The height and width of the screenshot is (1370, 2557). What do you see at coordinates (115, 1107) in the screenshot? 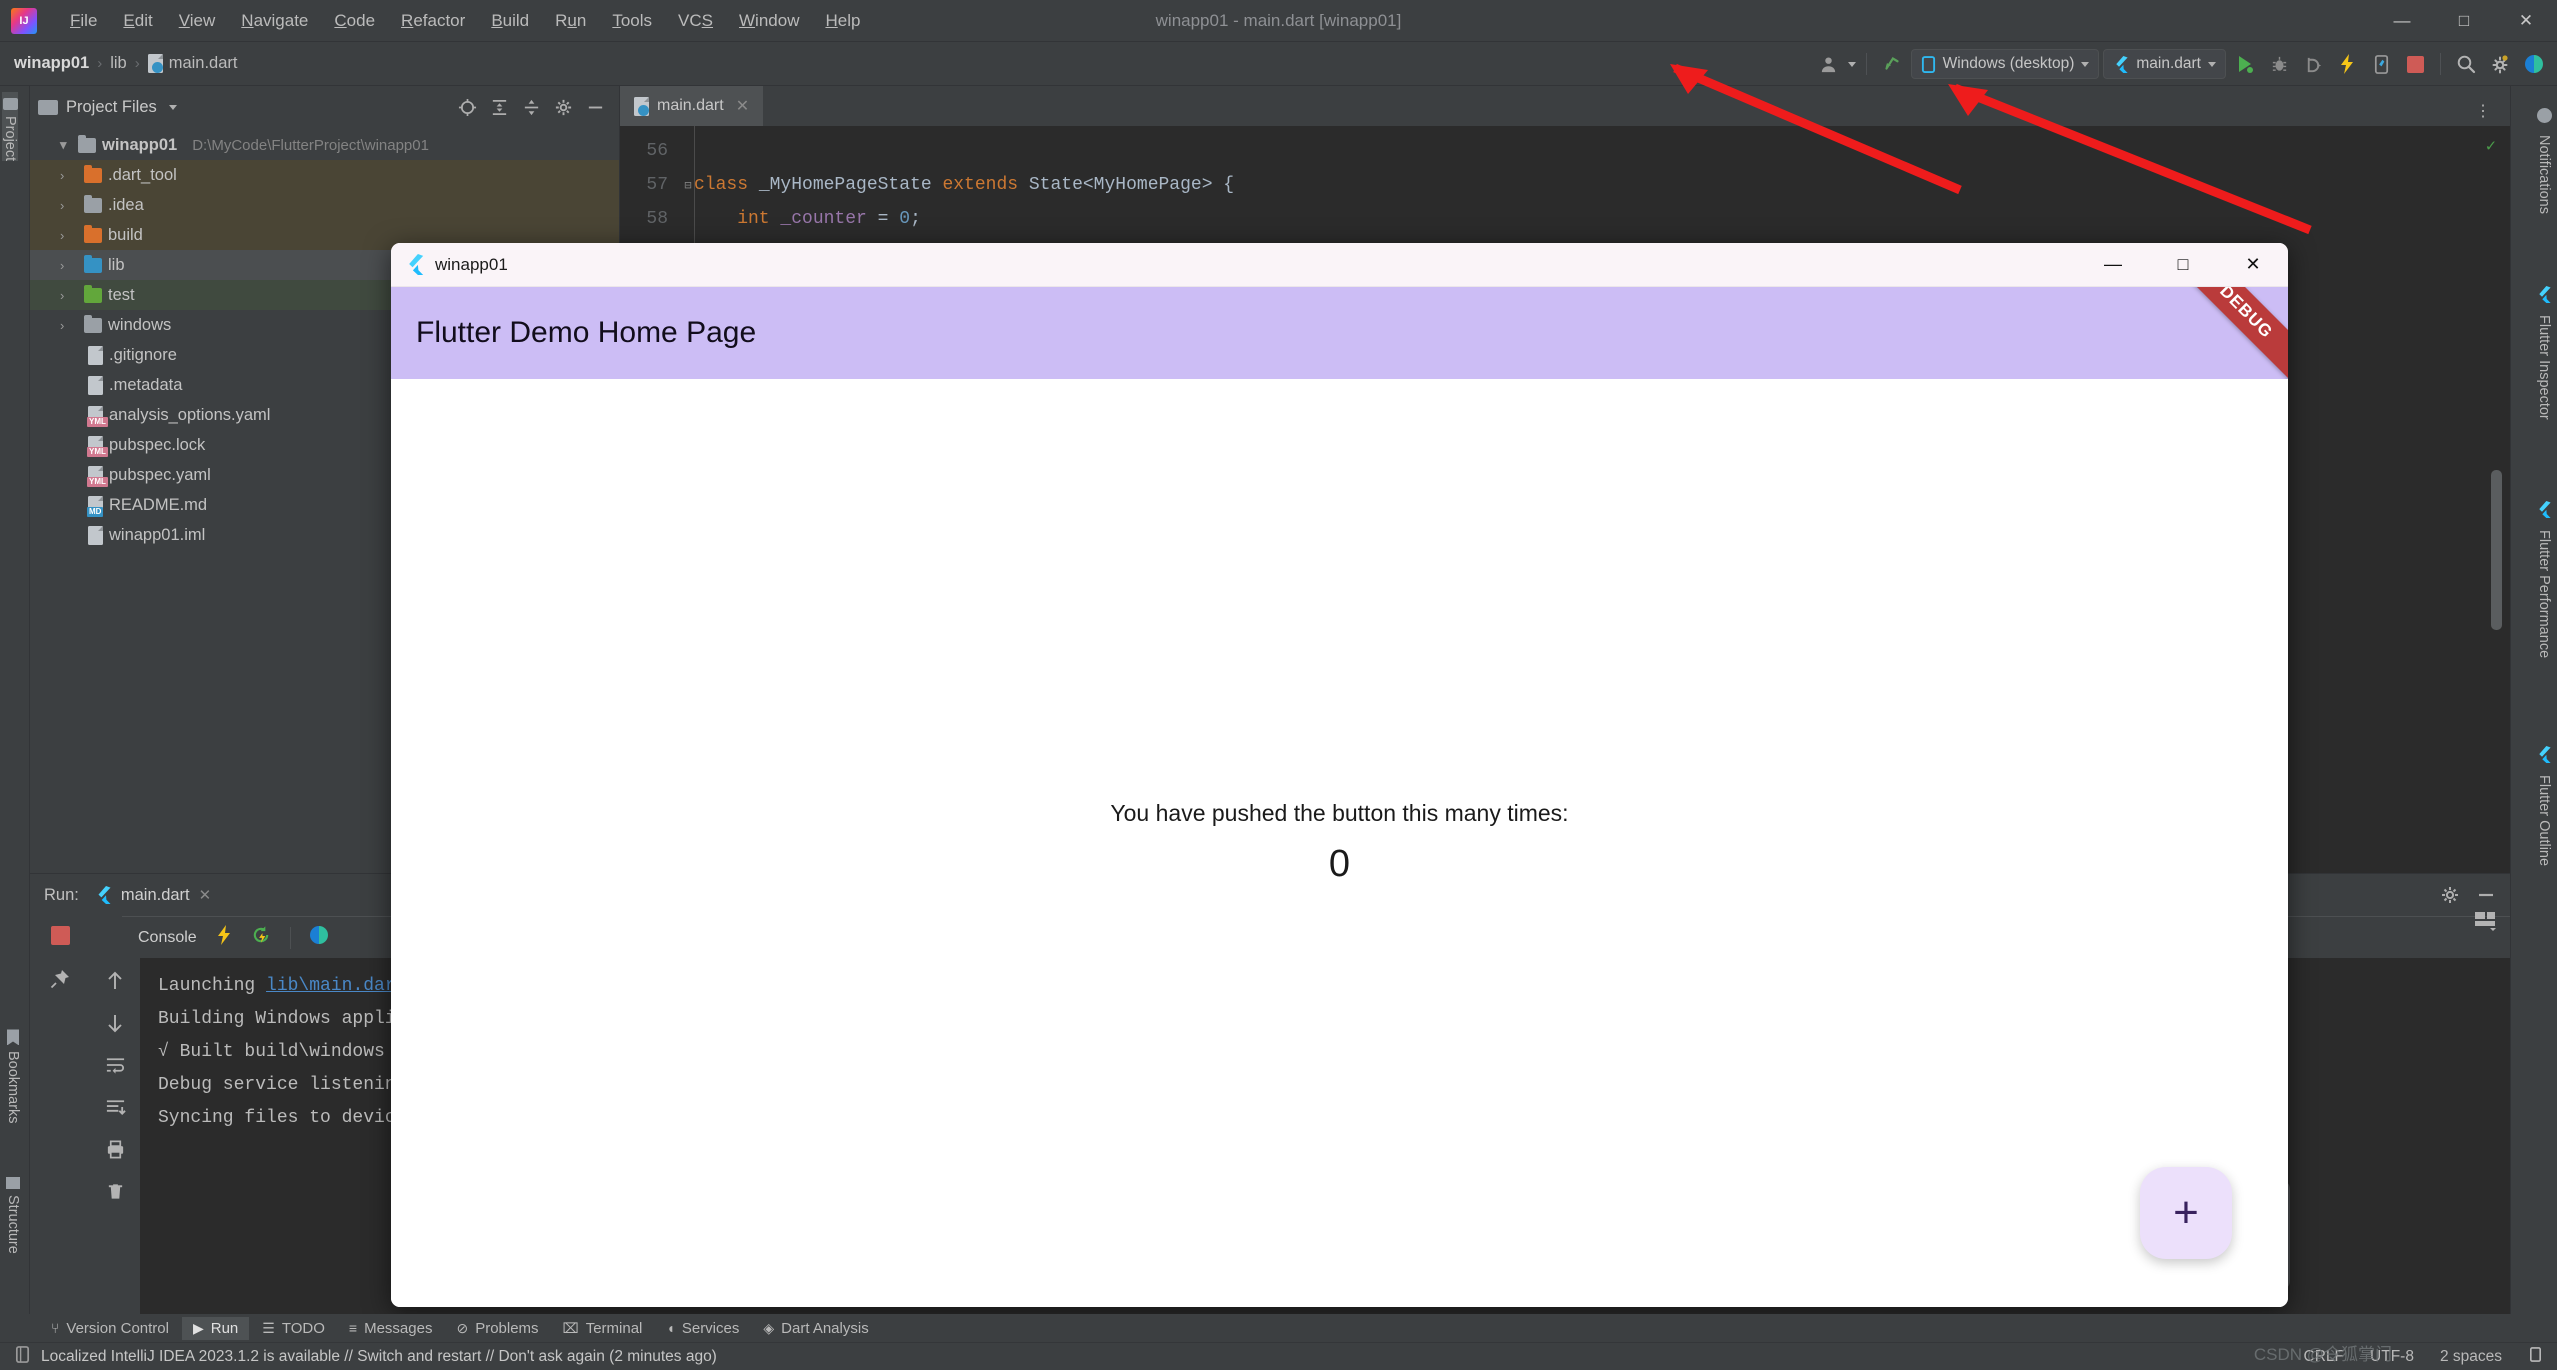
I see `scroll-to-end-icon` at bounding box center [115, 1107].